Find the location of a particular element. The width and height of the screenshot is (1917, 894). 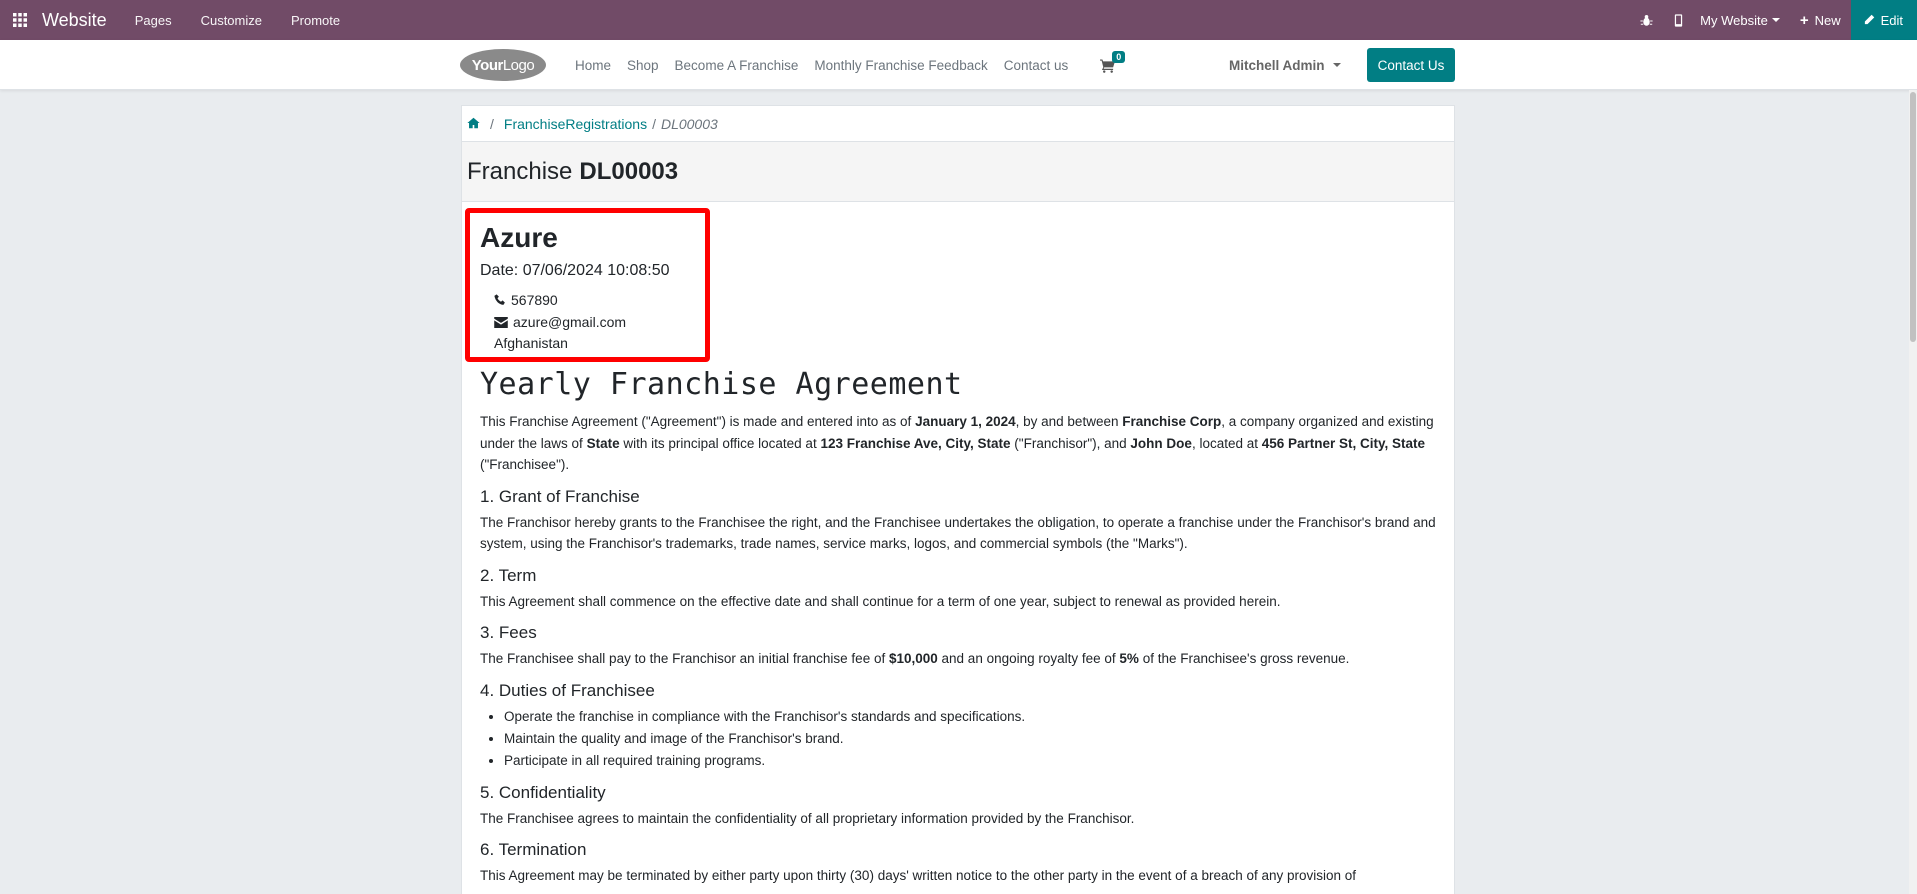

page-title: Franchise DL00003 is located at coordinates (958, 172).